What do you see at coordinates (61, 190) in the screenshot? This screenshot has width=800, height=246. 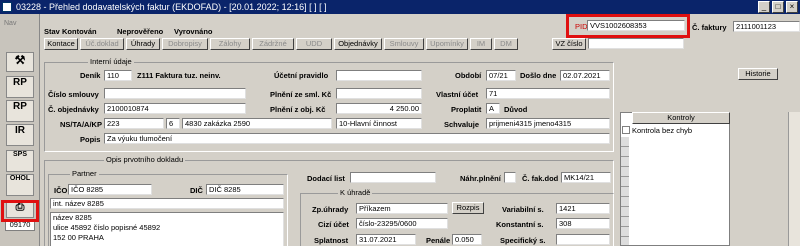 I see `ico-label: IČO` at bounding box center [61, 190].